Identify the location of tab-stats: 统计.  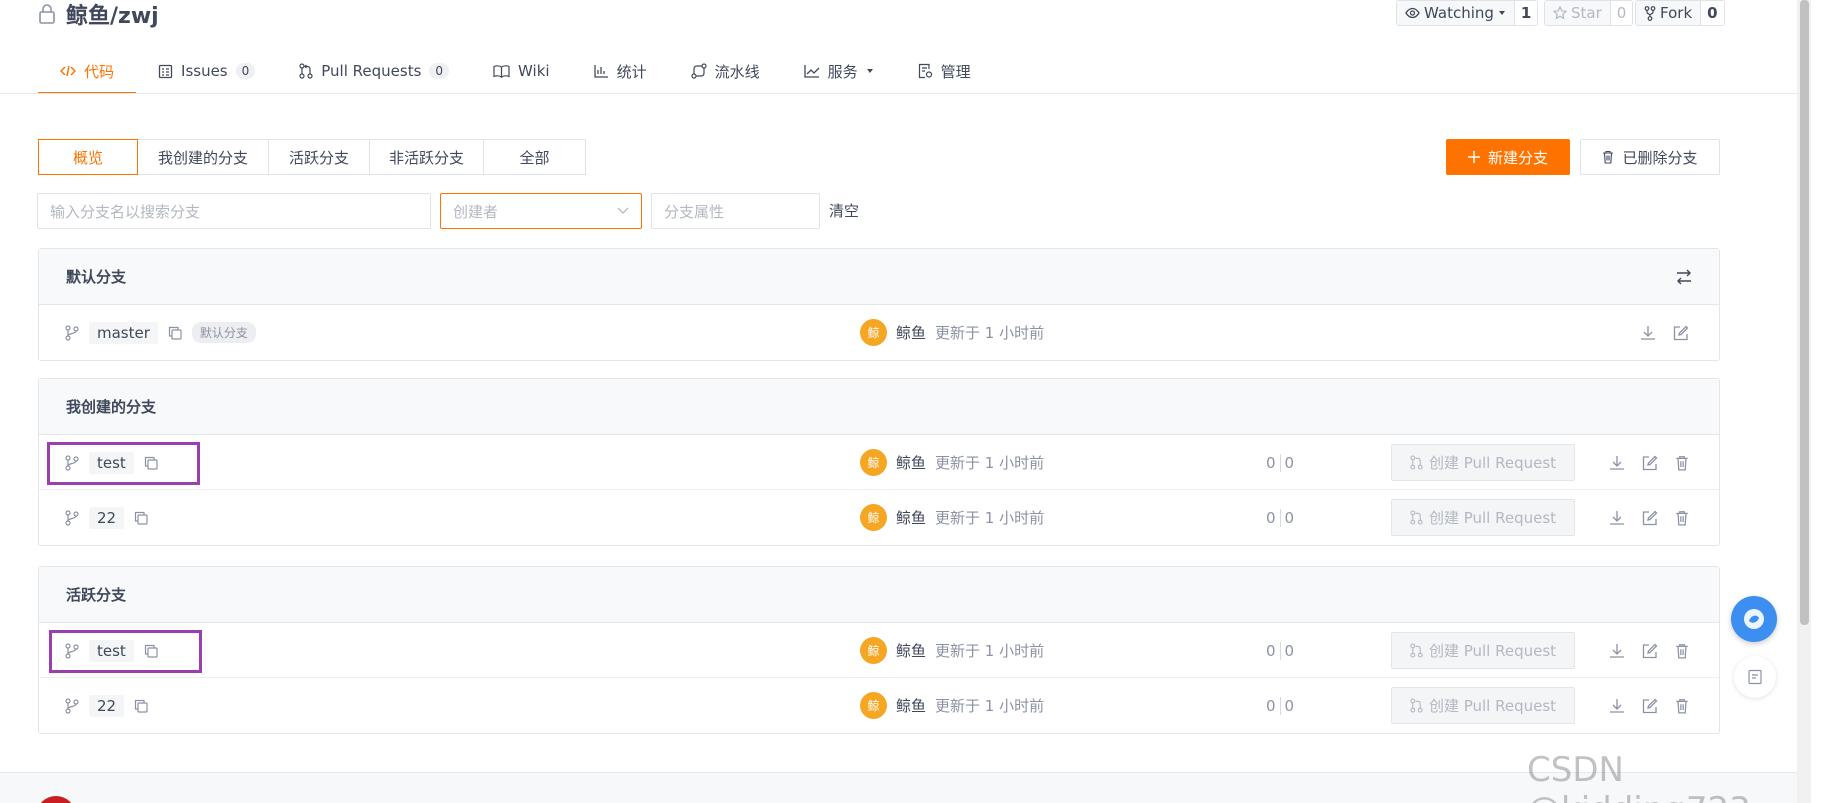
(620, 71).